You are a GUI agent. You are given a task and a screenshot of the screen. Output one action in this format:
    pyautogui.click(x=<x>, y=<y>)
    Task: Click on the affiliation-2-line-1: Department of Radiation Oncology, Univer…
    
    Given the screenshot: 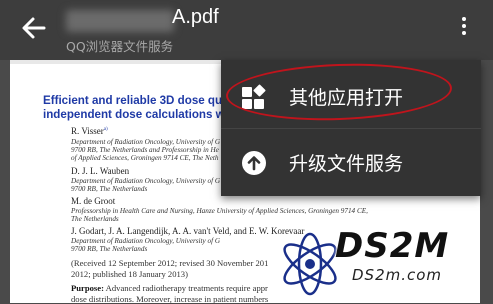 What is the action you would take?
    pyautogui.click(x=146, y=181)
    